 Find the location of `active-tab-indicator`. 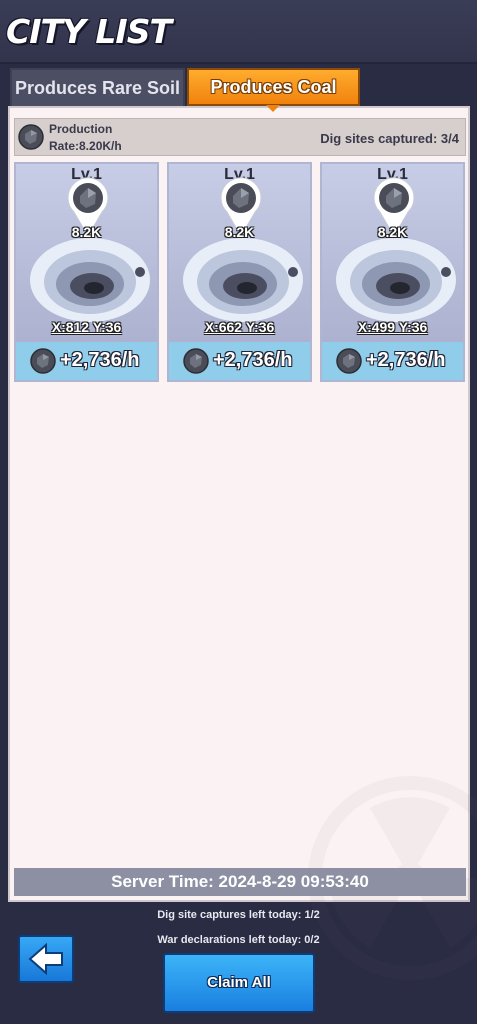

active-tab-indicator is located at coordinates (273, 108).